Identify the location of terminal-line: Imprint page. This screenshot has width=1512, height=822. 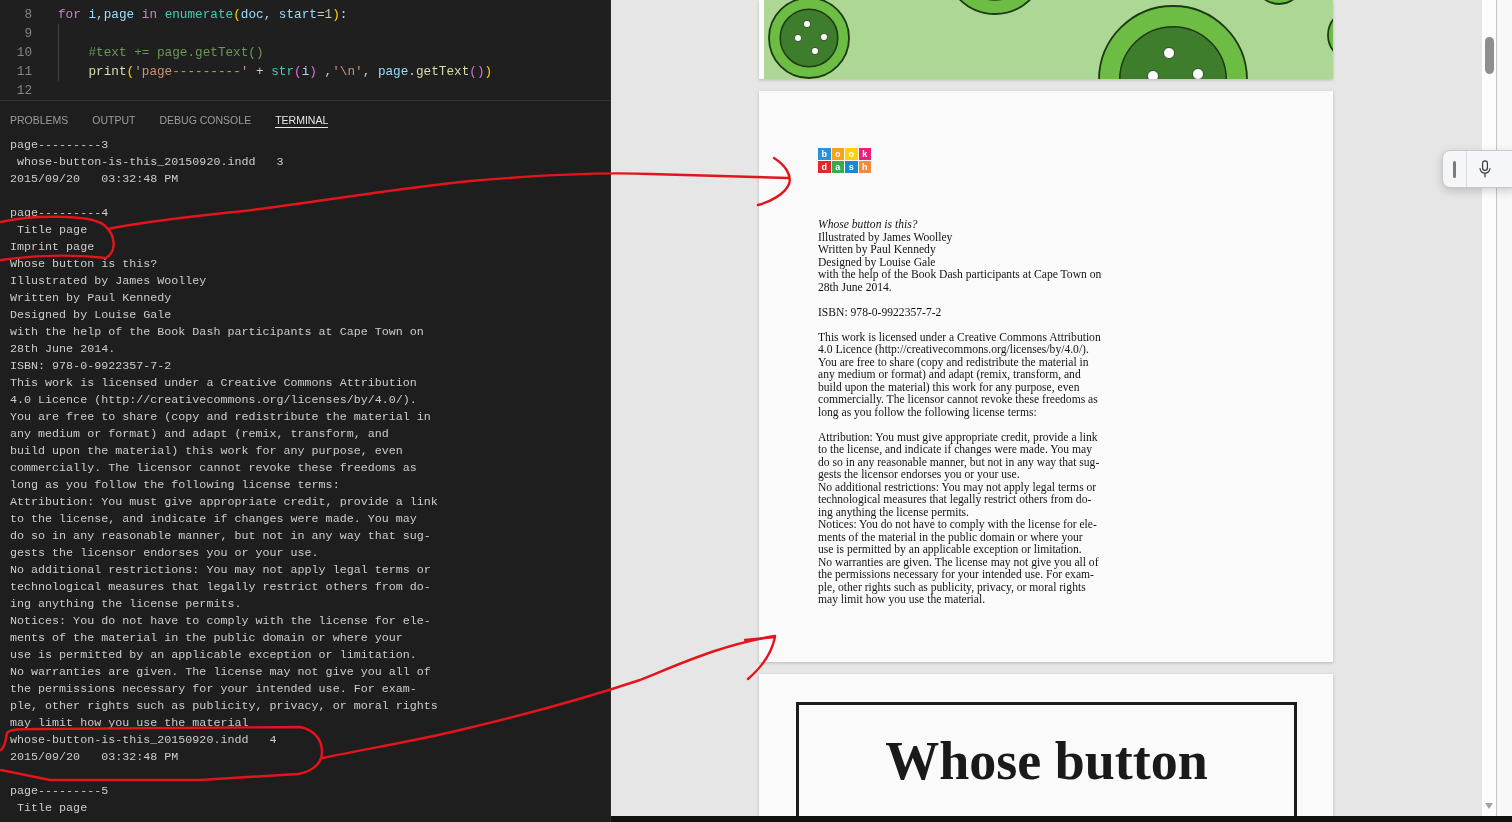
(53, 247).